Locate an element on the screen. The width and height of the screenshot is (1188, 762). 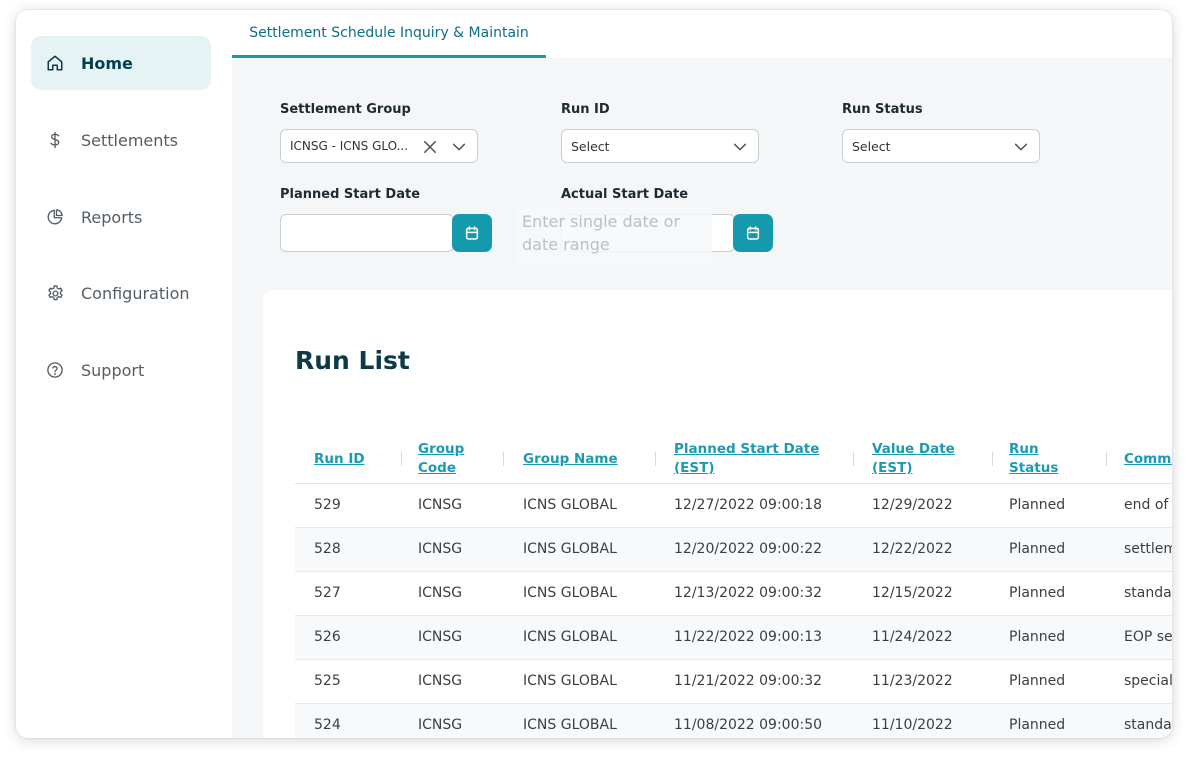
tab-settlement-schedule: Settlement Schedule Inquiry & Maintain is located at coordinates (389, 34).